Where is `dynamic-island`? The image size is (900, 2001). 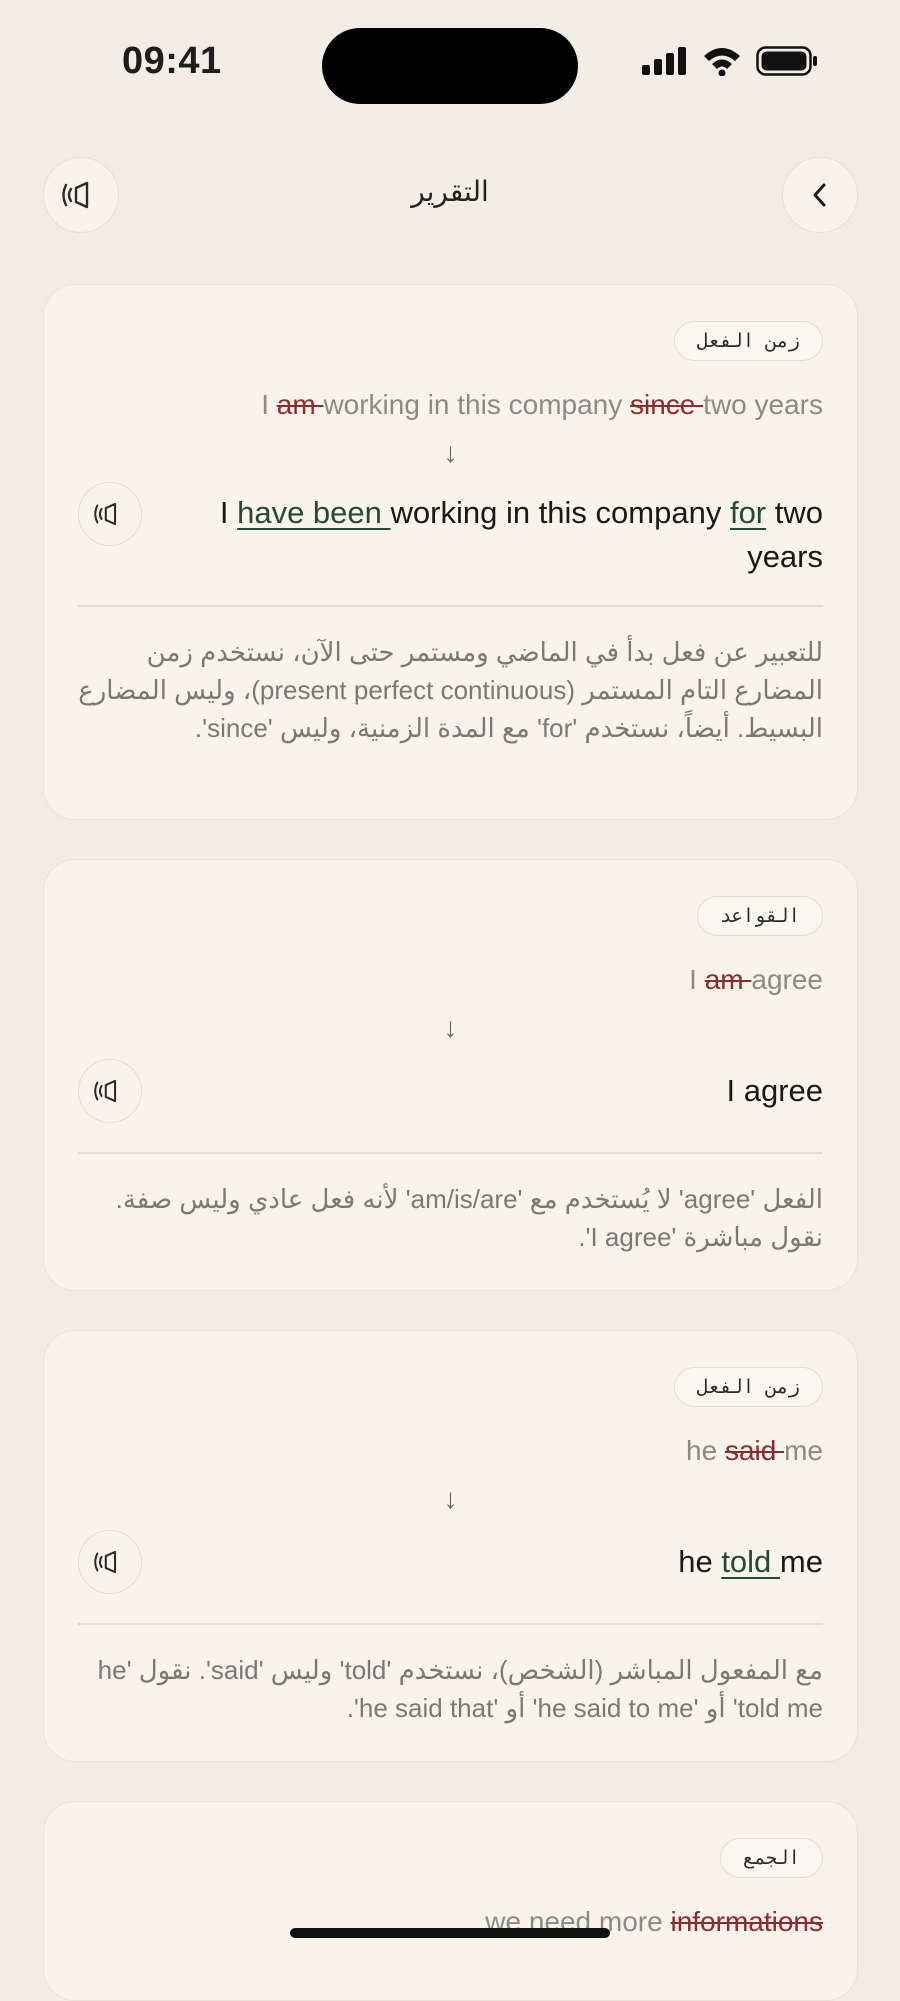
dynamic-island is located at coordinates (450, 66).